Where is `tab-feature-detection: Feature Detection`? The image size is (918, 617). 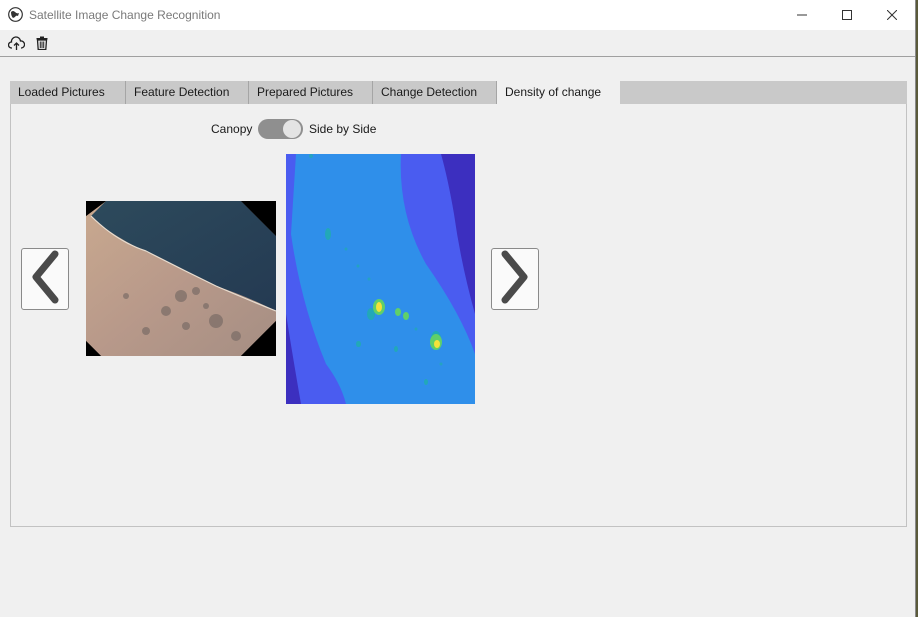
tab-feature-detection: Feature Detection is located at coordinates (187, 92).